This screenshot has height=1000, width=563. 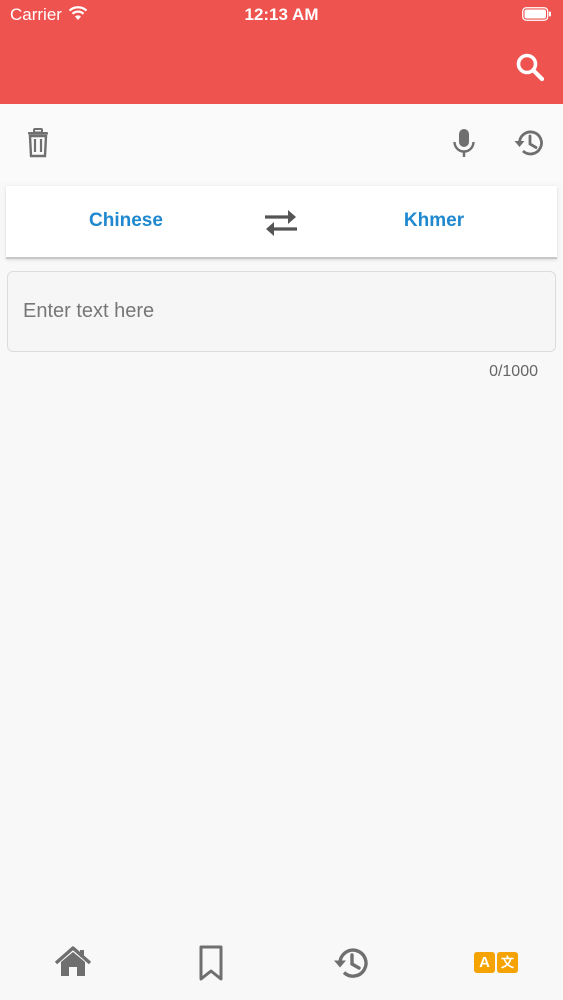 I want to click on status-bar: Carrier 12:13 AM, so click(x=281, y=14).